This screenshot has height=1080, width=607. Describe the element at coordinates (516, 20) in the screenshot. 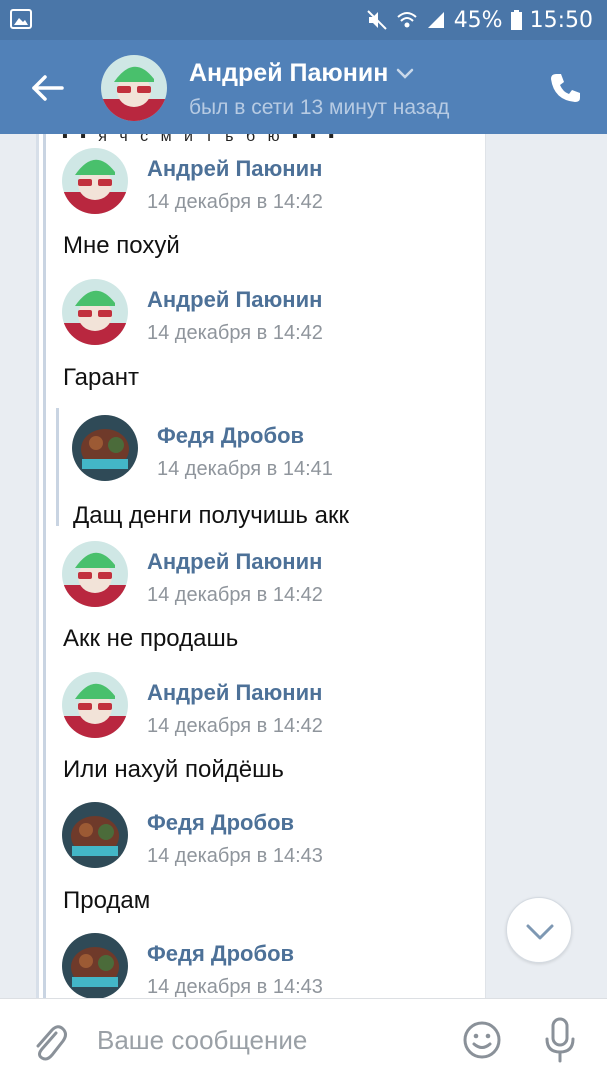

I see `battery-icon` at that location.